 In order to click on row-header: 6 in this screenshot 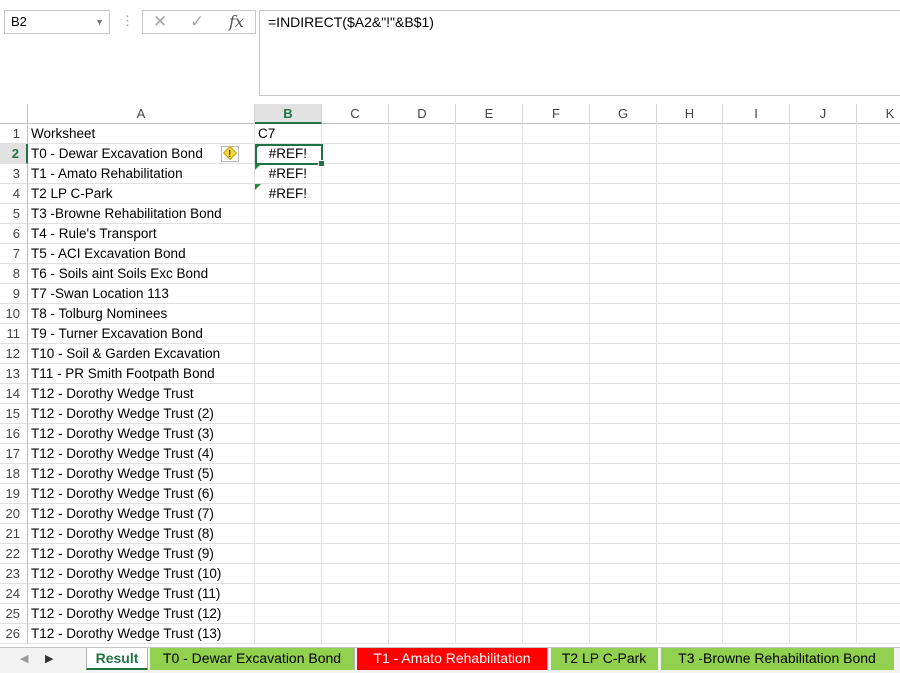, I will do `click(14, 234)`.